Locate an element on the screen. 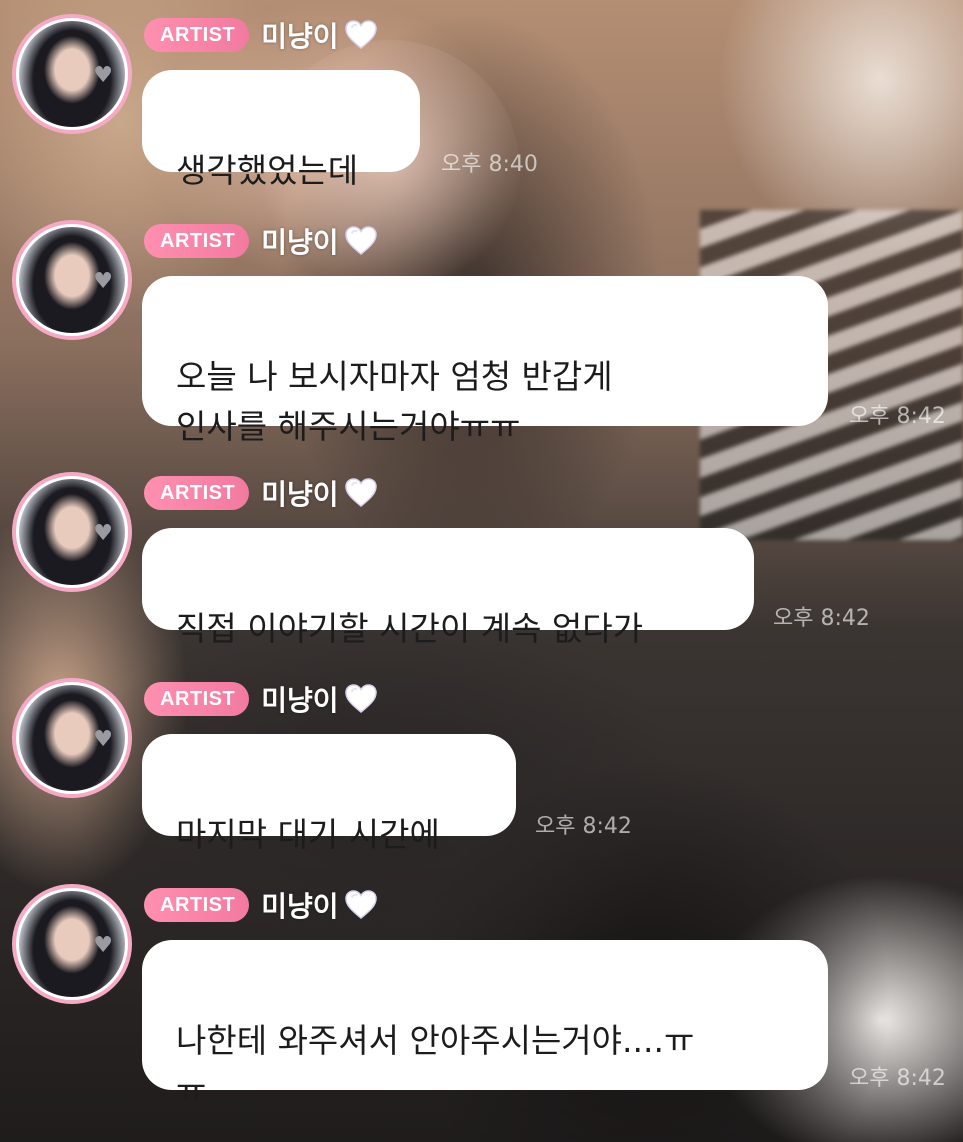 Image resolution: width=963 pixels, height=1142 pixels. message-bubble: 나한테 와주셔서 안아주시는거야....ㅠ ㅠ is located at coordinates (485, 1025).